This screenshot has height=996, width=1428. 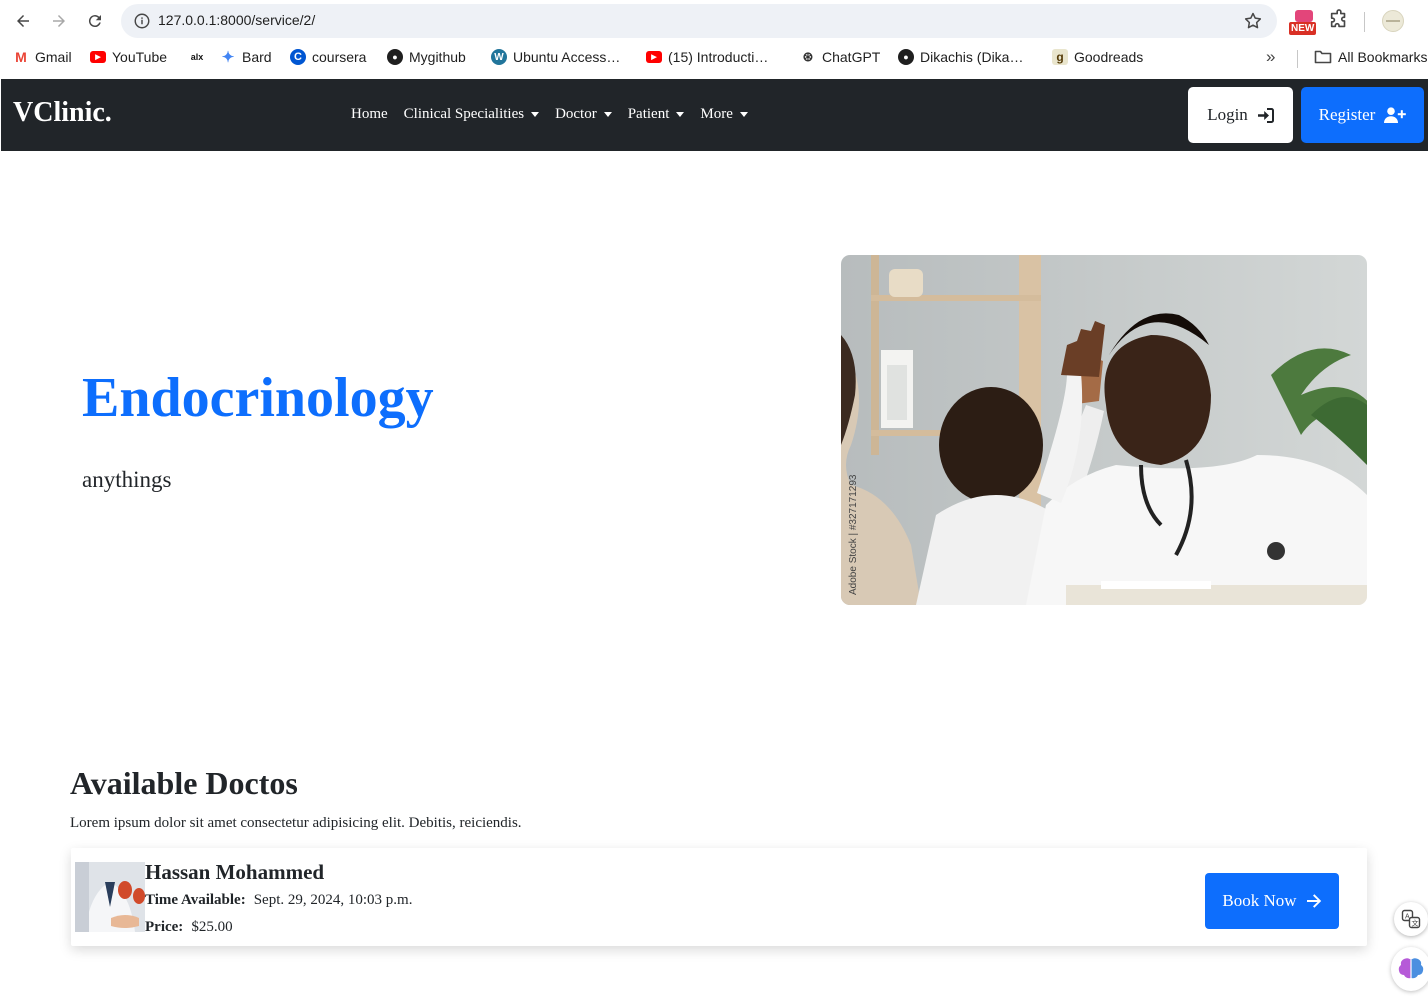 I want to click on bookmark-star-icon, so click(x=1253, y=21).